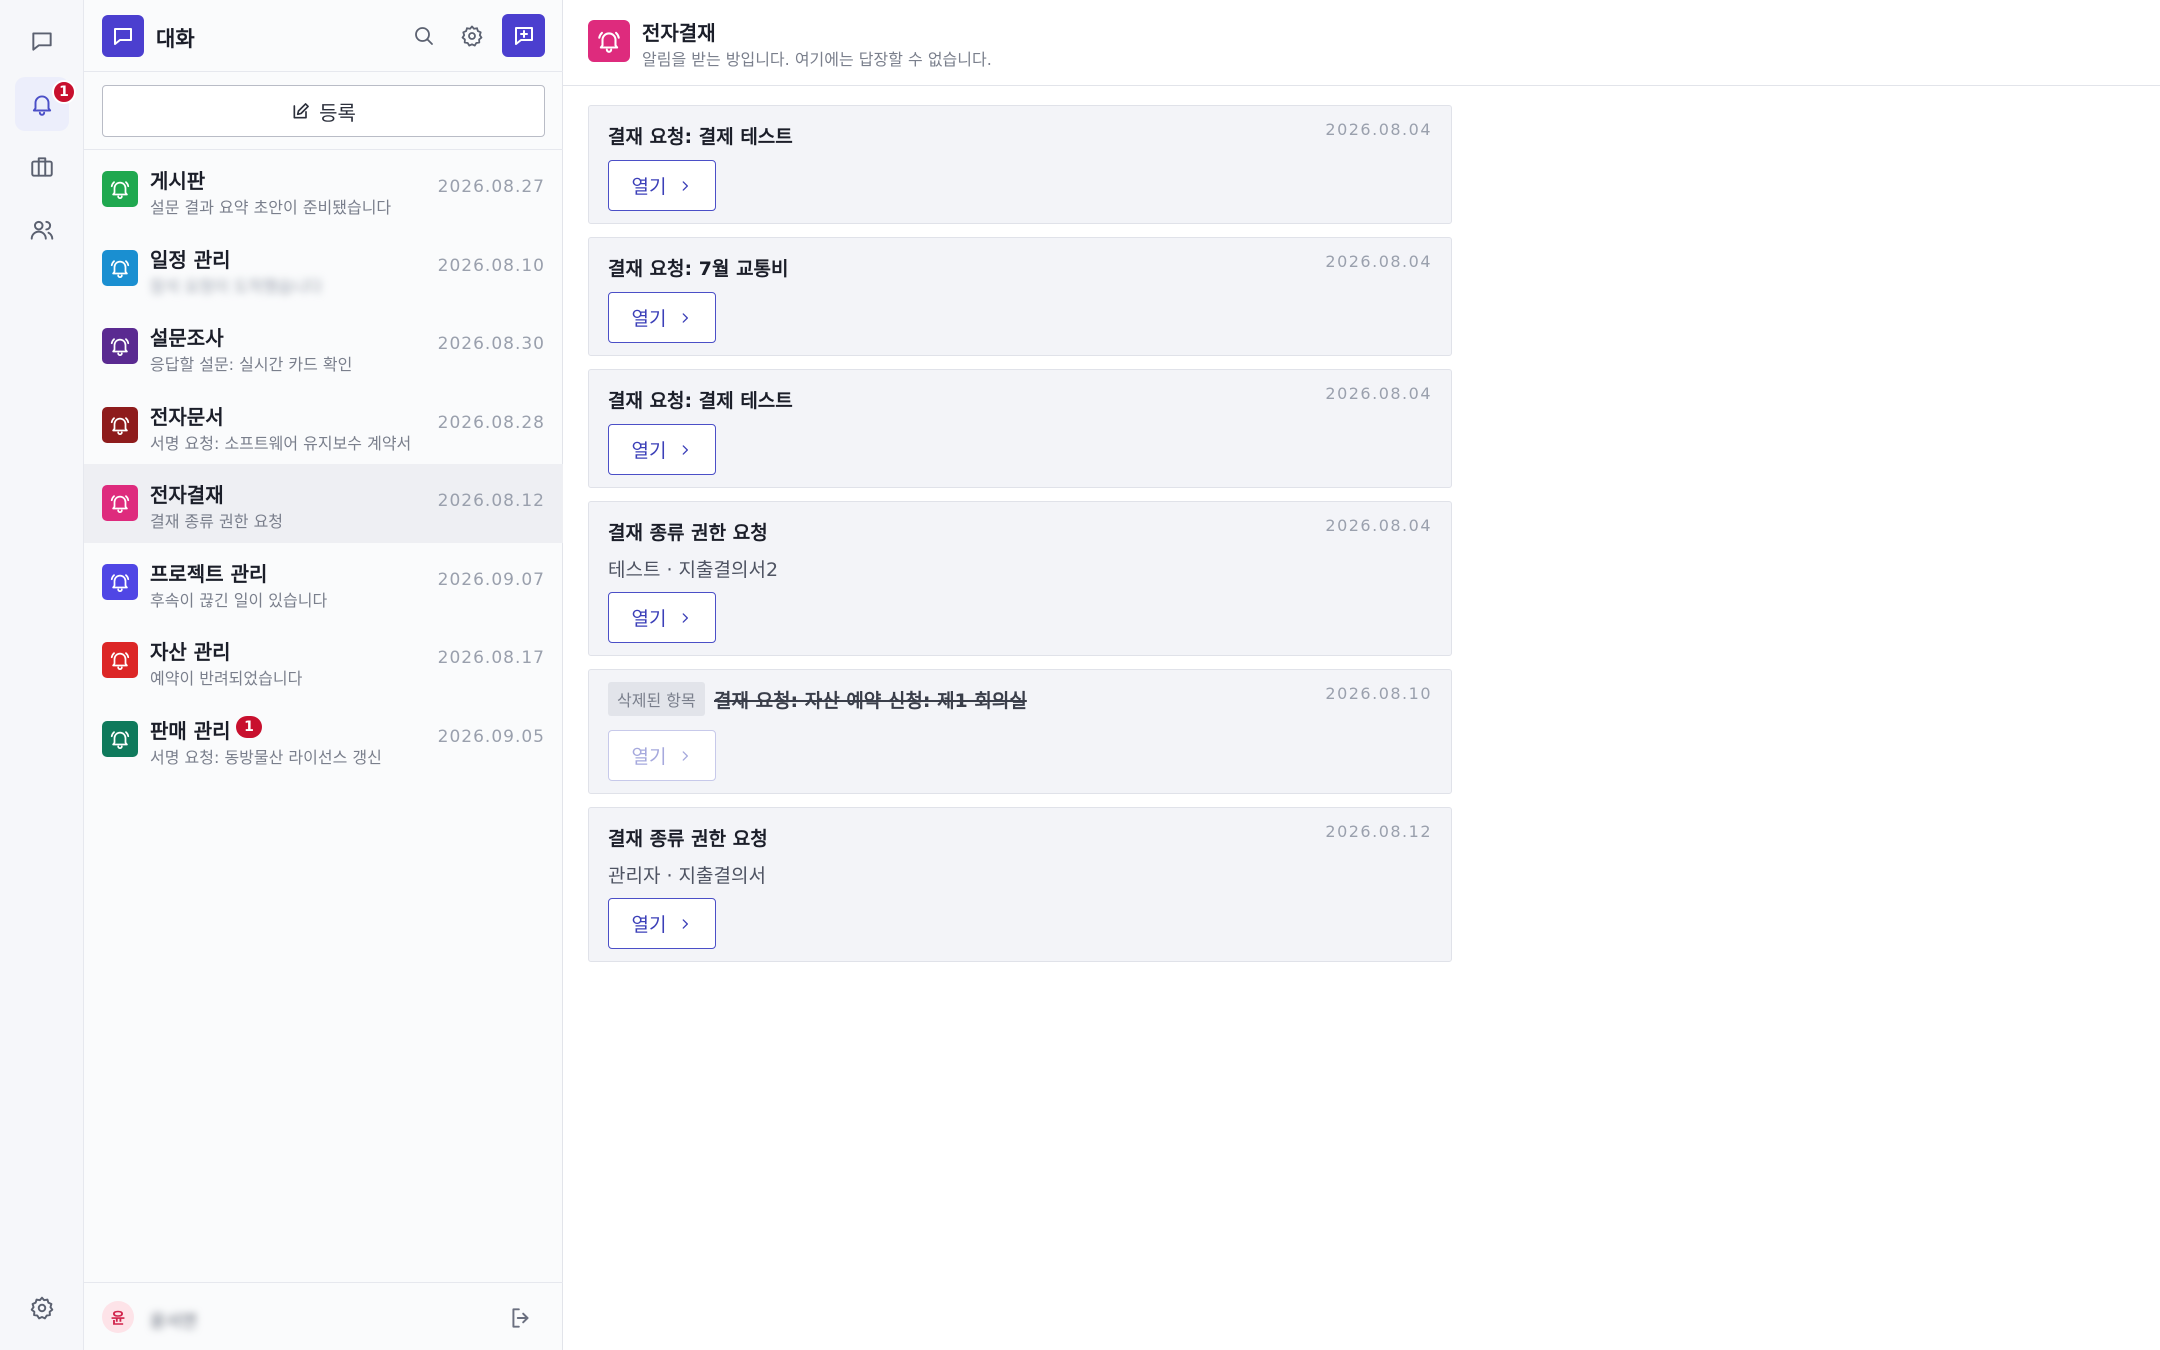  What do you see at coordinates (323, 346) in the screenshot?
I see `conversation-item-survey: 설문조사 응답할 설문: 실시간 카드 확인 2026.08.30` at bounding box center [323, 346].